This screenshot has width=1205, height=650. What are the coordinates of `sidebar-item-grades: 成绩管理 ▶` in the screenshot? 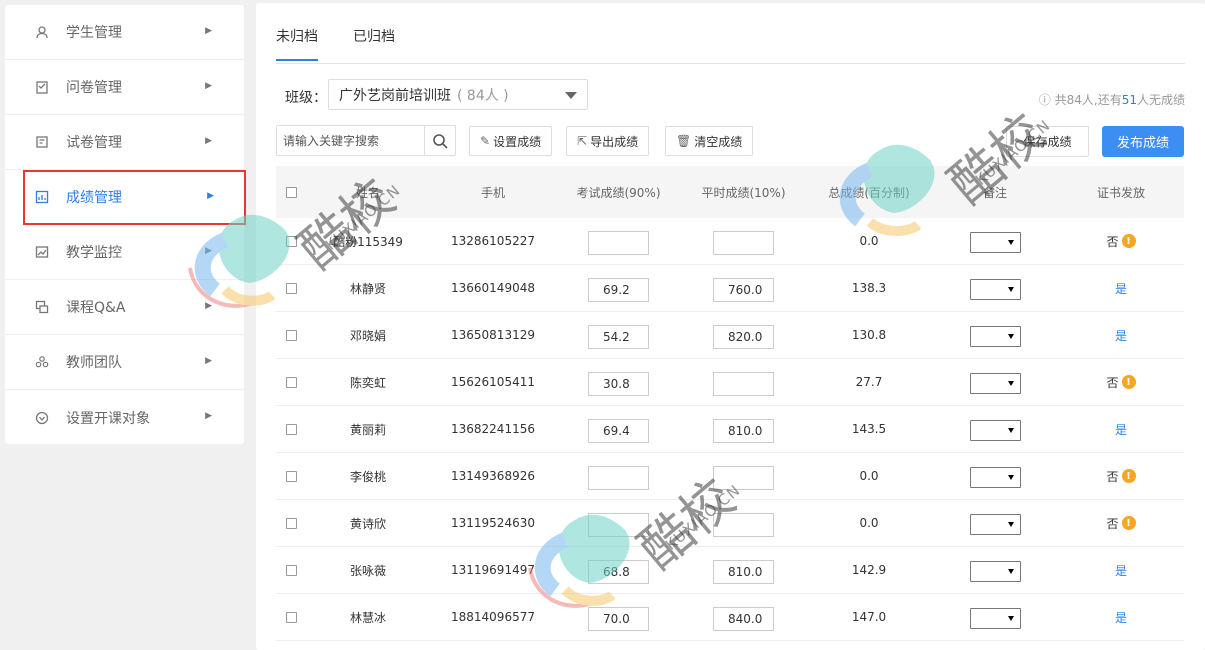 It's located at (134, 197).